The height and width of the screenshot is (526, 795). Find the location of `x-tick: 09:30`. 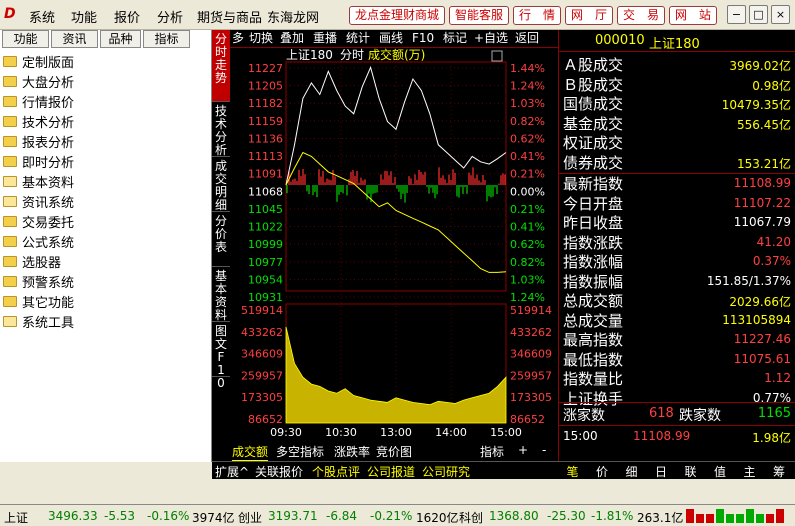

x-tick: 09:30 is located at coordinates (286, 432).